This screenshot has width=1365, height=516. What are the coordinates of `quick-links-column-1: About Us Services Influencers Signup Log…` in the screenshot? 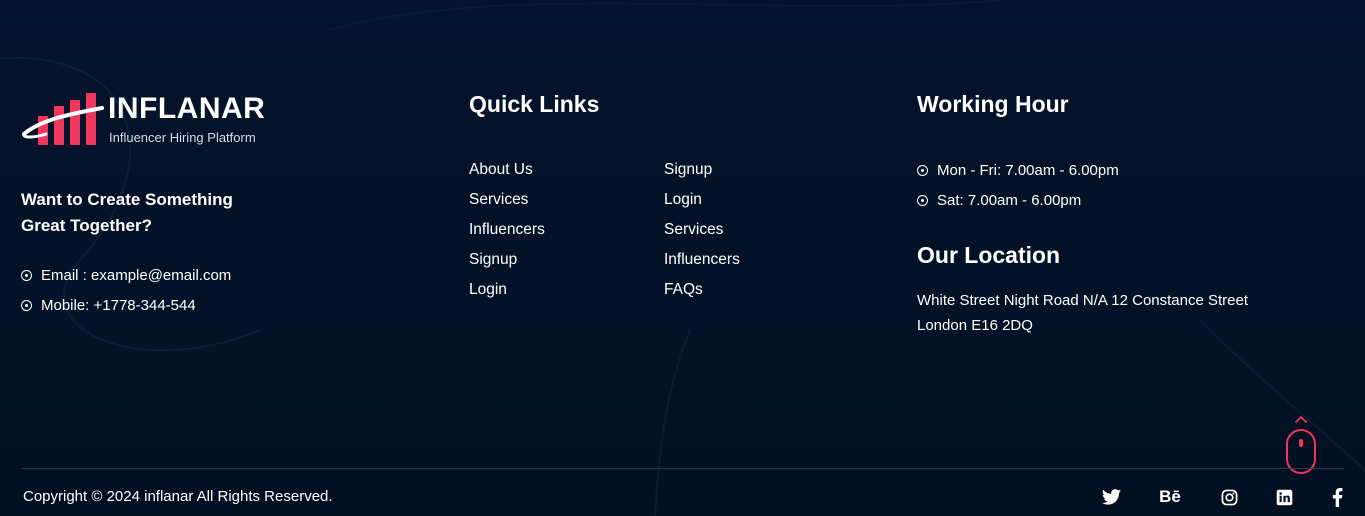 It's located at (507, 230).